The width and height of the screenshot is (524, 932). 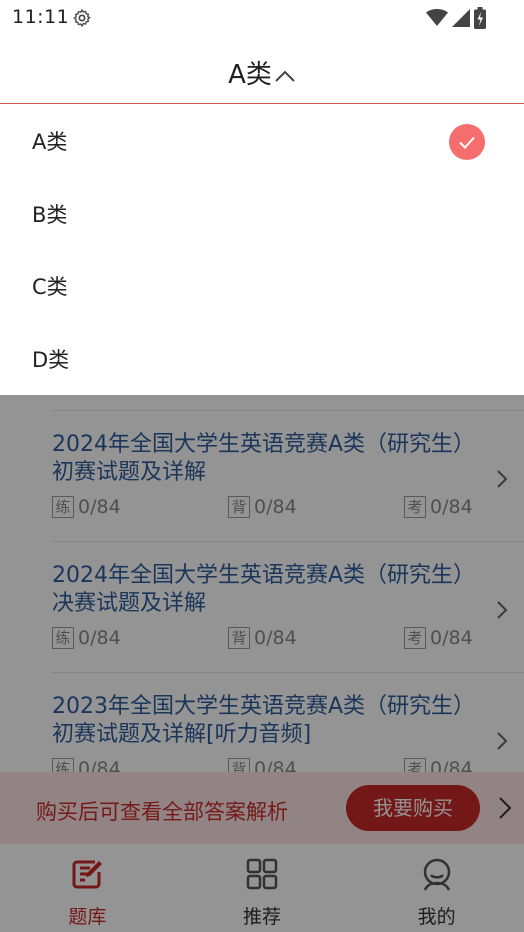 I want to click on dropdown-item-a: A类, so click(x=262, y=141).